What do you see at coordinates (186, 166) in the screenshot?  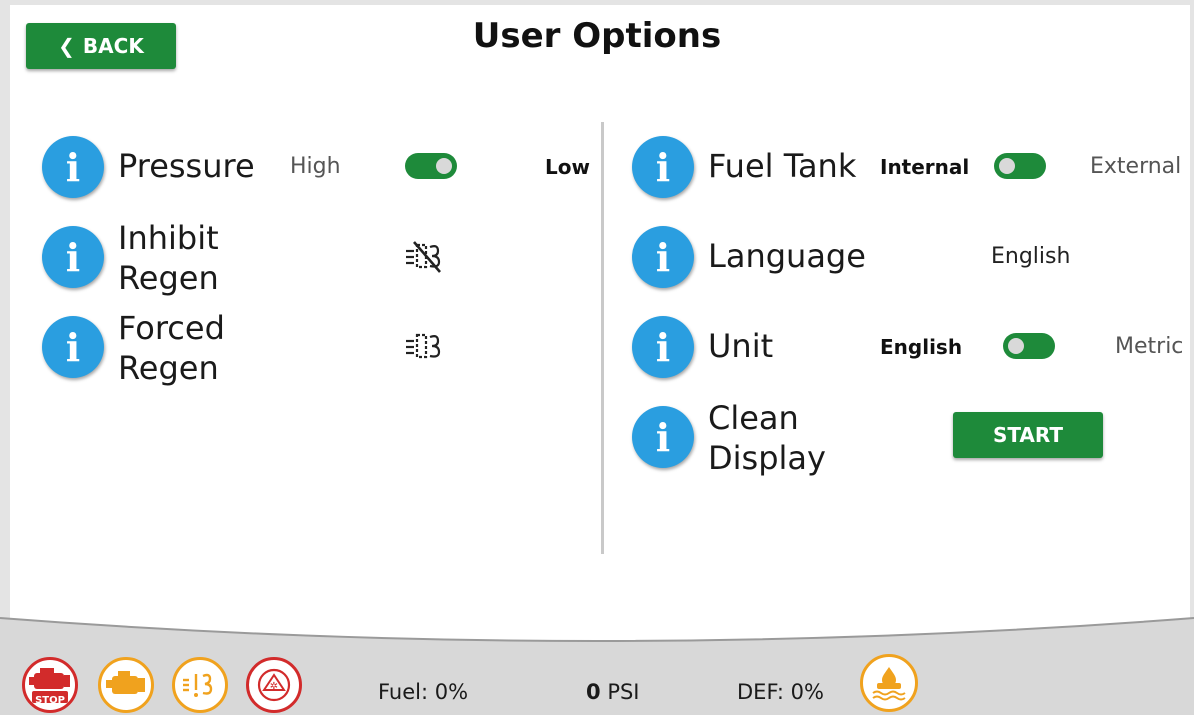 I see `pressure-label: Pressure` at bounding box center [186, 166].